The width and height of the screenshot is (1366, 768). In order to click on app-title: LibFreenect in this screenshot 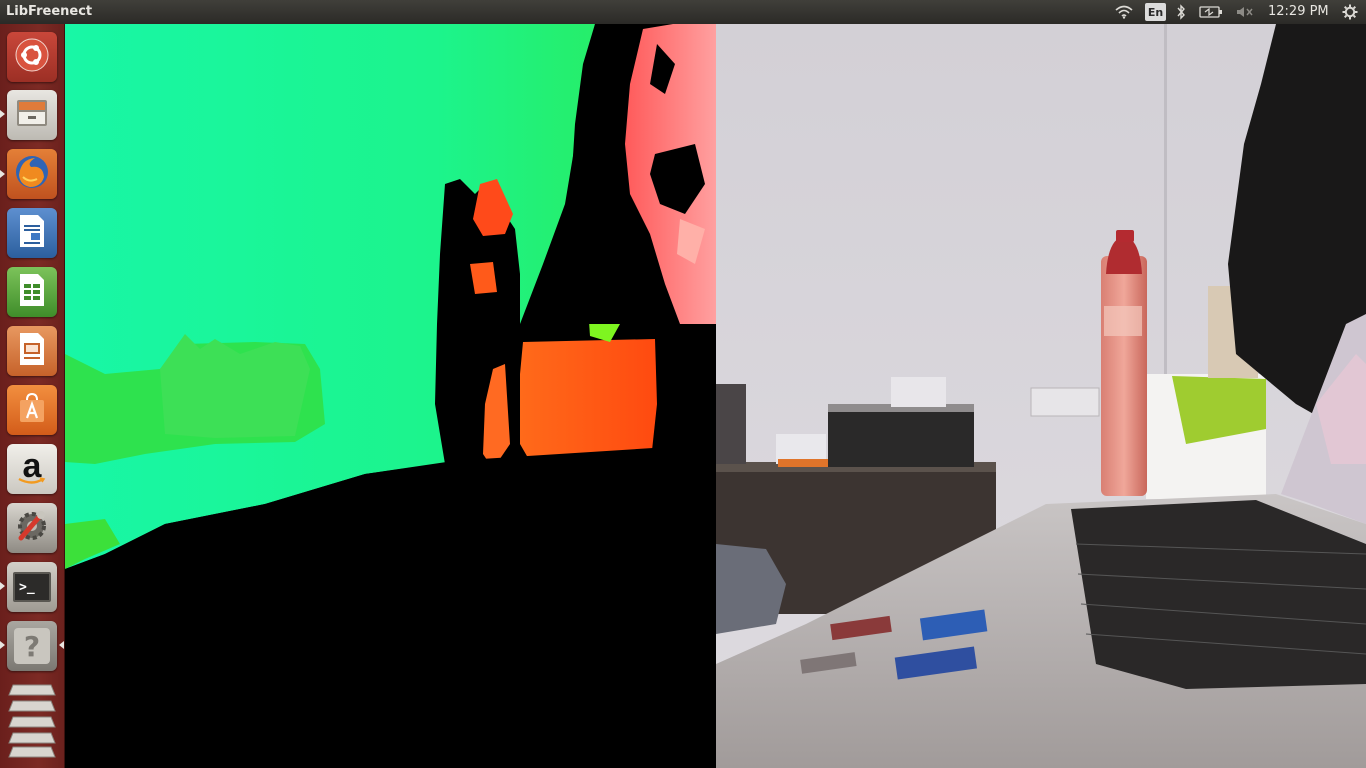, I will do `click(49, 11)`.